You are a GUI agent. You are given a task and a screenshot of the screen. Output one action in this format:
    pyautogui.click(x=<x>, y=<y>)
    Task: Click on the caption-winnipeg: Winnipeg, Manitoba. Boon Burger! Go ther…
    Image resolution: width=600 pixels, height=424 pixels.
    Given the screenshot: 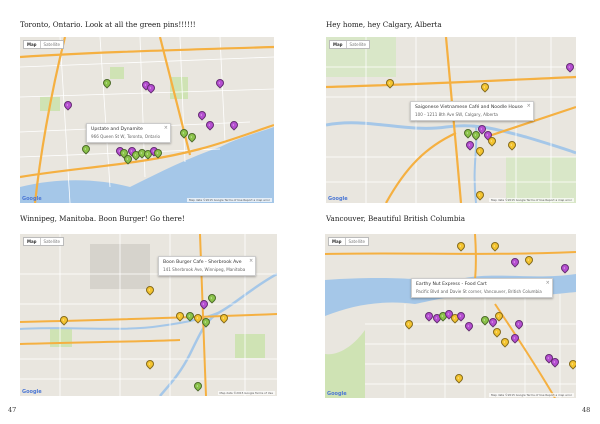 What is the action you would take?
    pyautogui.click(x=102, y=218)
    